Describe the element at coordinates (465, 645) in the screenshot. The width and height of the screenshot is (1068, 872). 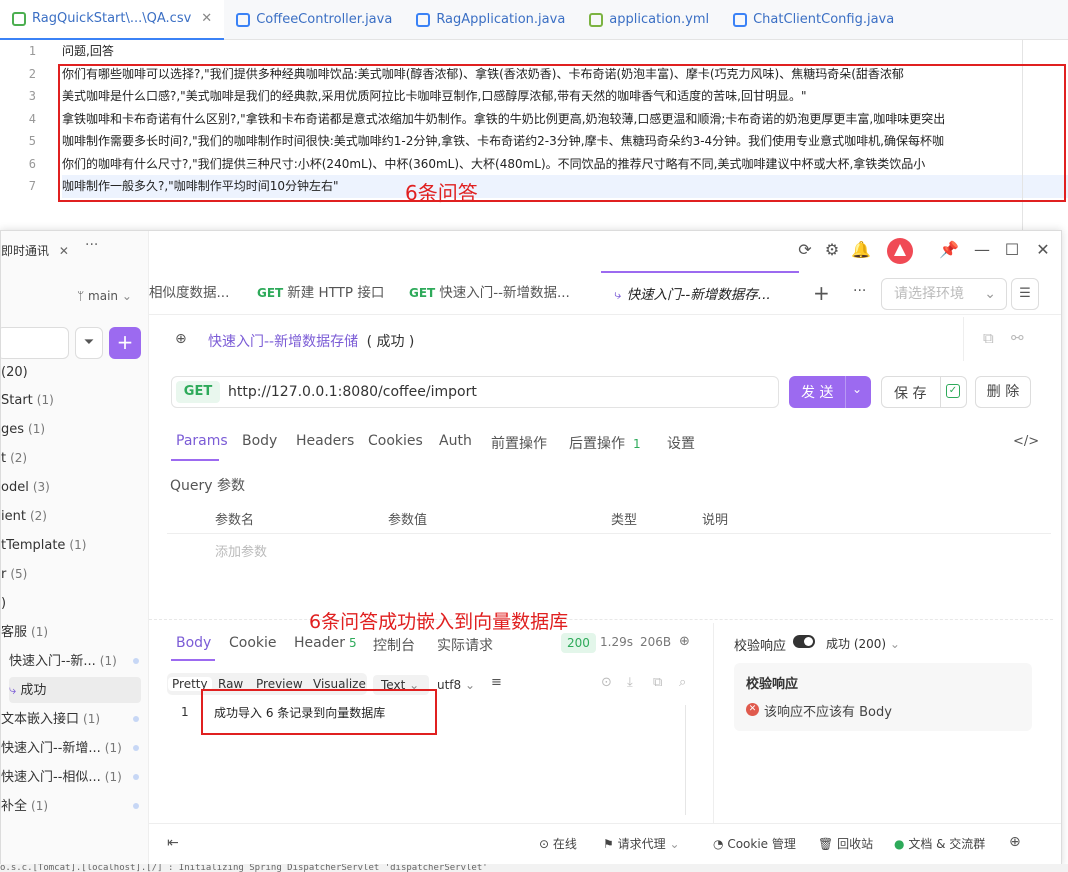
I see `response-tab: 实际请求` at that location.